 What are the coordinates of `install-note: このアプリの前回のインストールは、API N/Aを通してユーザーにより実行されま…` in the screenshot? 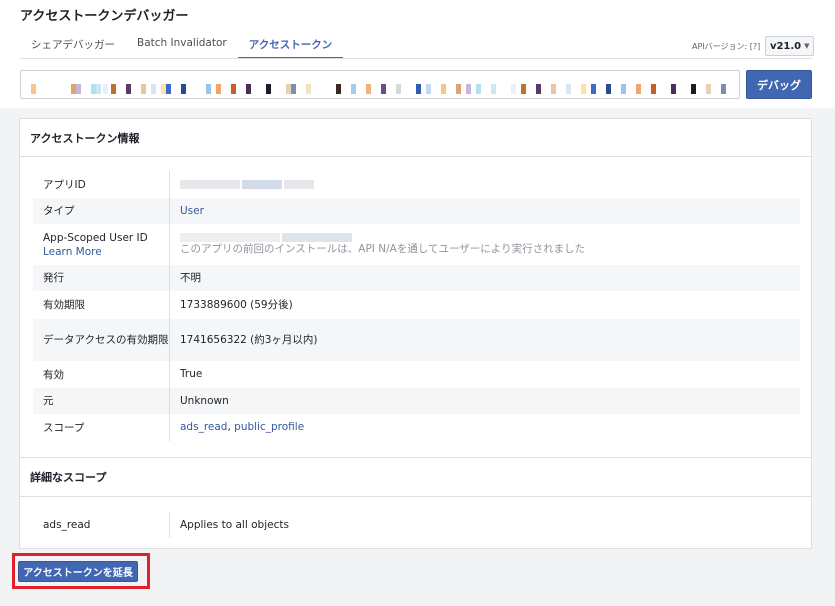 It's located at (383, 248).